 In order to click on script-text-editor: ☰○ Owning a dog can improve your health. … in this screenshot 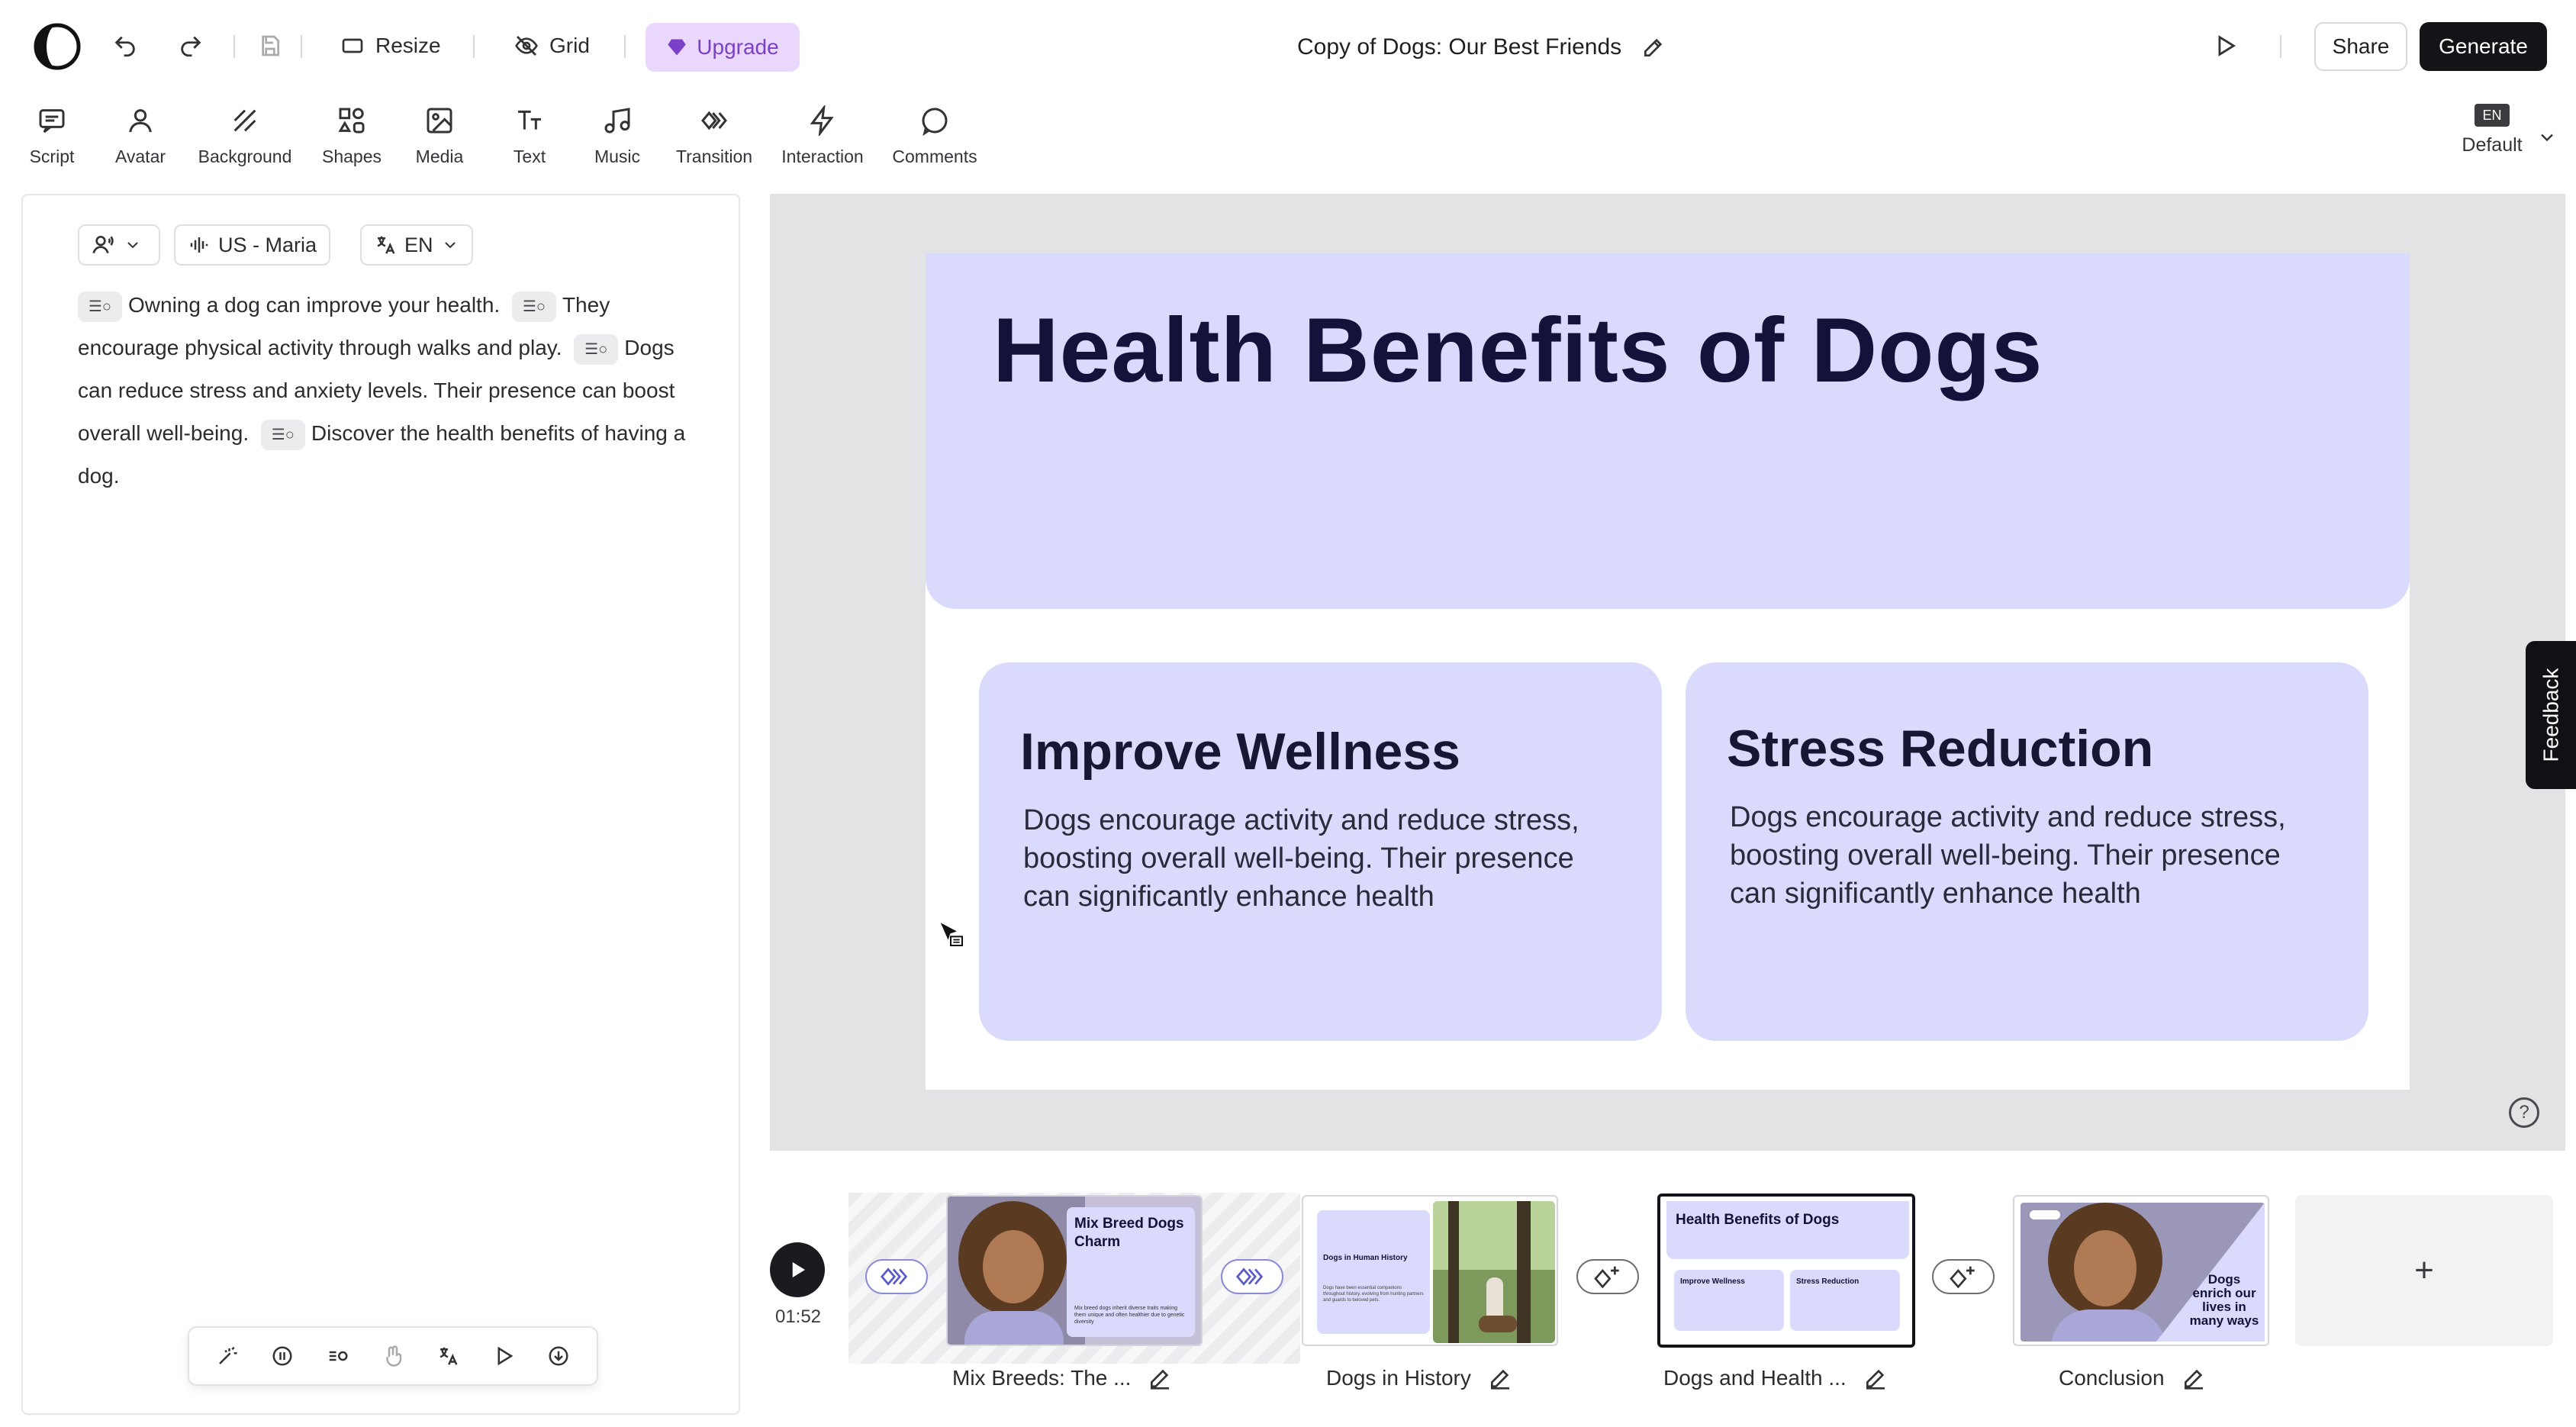, I will do `click(391, 391)`.